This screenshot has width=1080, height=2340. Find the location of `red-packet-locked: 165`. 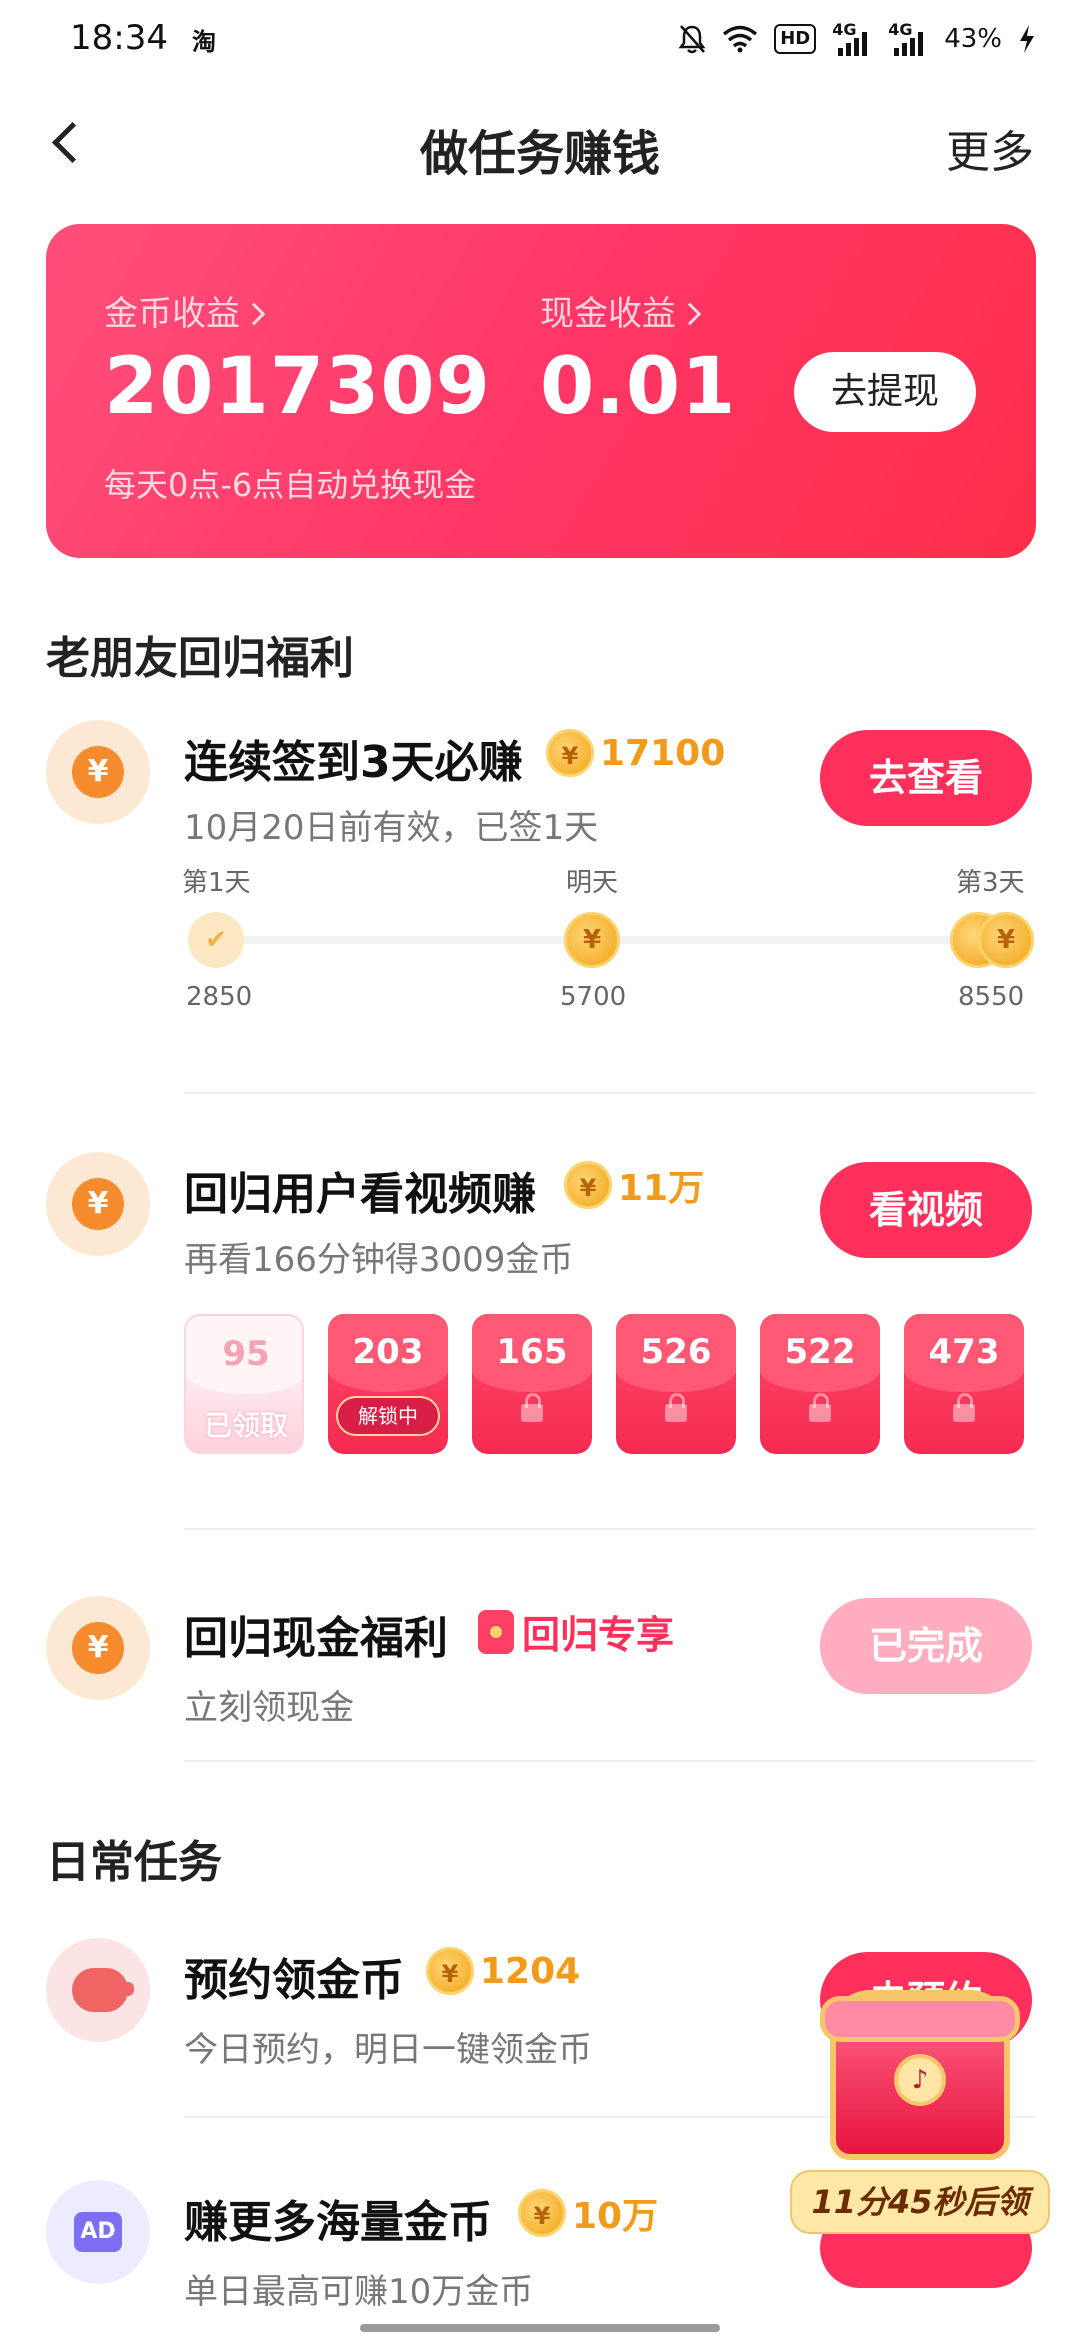

red-packet-locked: 165 is located at coordinates (532, 1384).